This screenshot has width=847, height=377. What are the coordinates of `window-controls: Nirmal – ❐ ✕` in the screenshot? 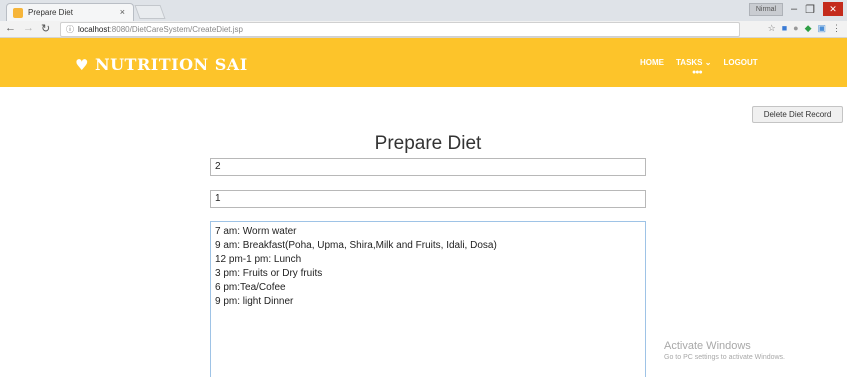 It's located at (796, 9).